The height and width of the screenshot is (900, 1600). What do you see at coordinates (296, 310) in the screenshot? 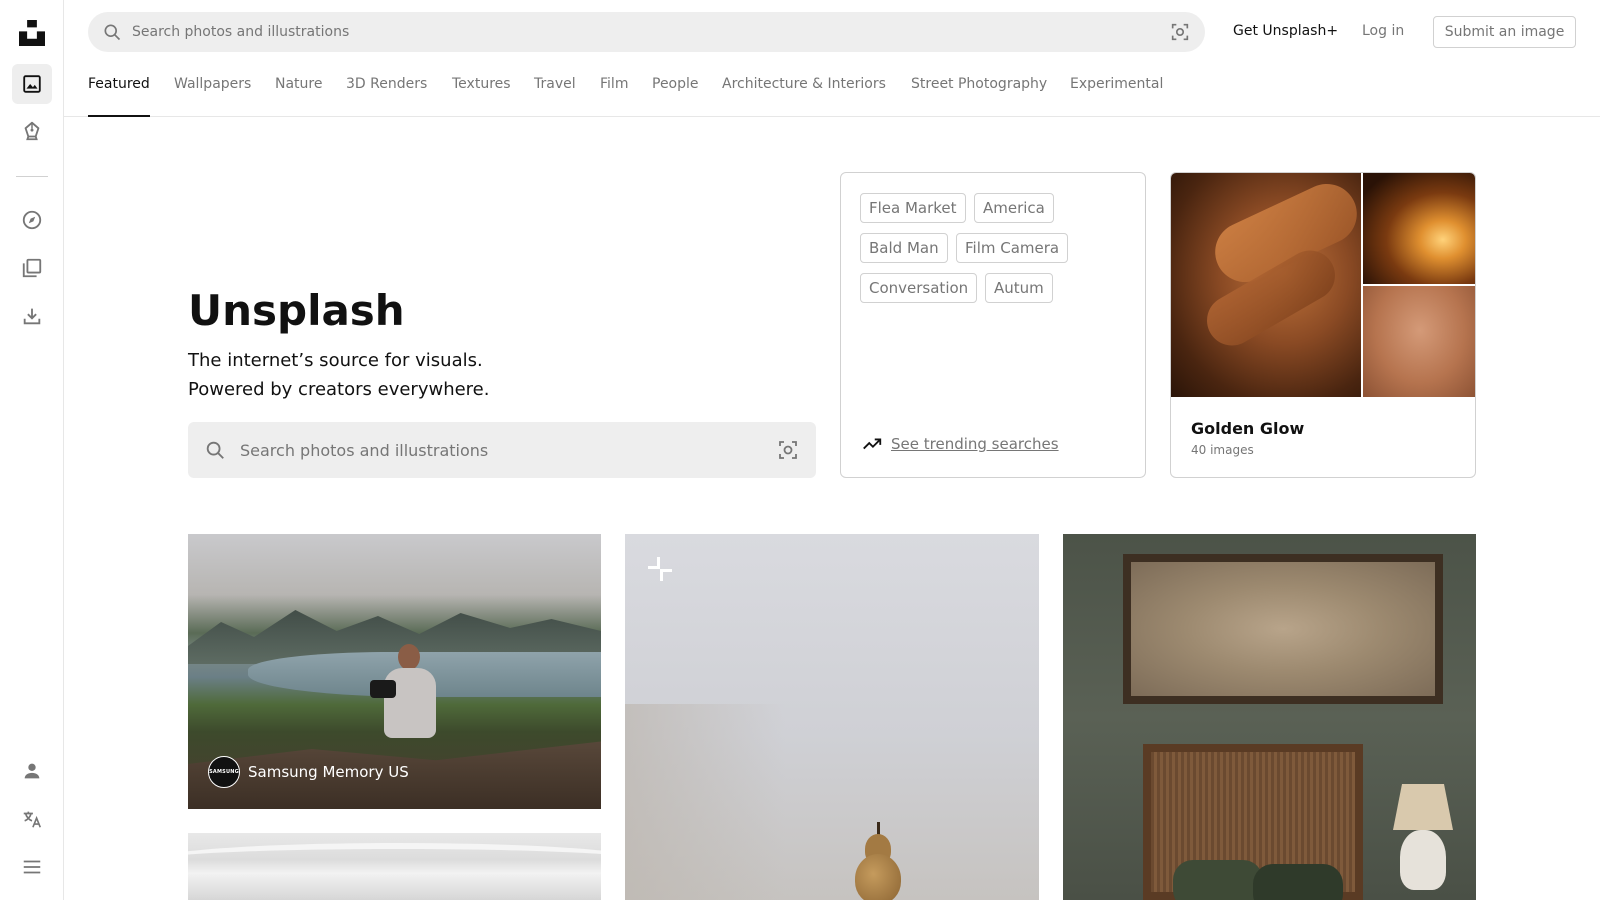
I see `hero-title: Unsplash` at bounding box center [296, 310].